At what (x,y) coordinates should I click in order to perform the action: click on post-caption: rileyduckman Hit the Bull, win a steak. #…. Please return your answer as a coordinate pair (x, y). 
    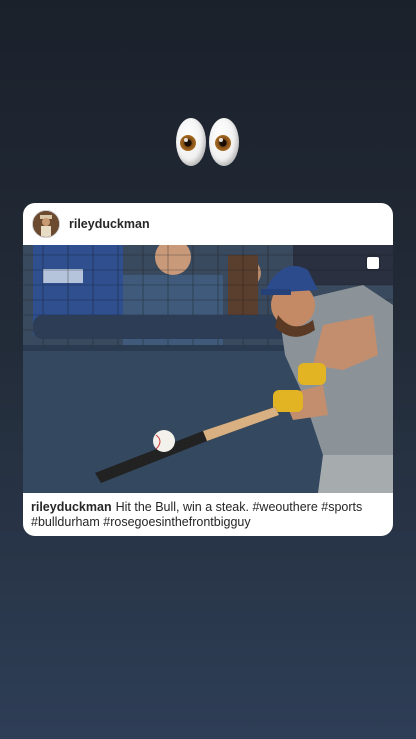
    Looking at the image, I should click on (208, 511).